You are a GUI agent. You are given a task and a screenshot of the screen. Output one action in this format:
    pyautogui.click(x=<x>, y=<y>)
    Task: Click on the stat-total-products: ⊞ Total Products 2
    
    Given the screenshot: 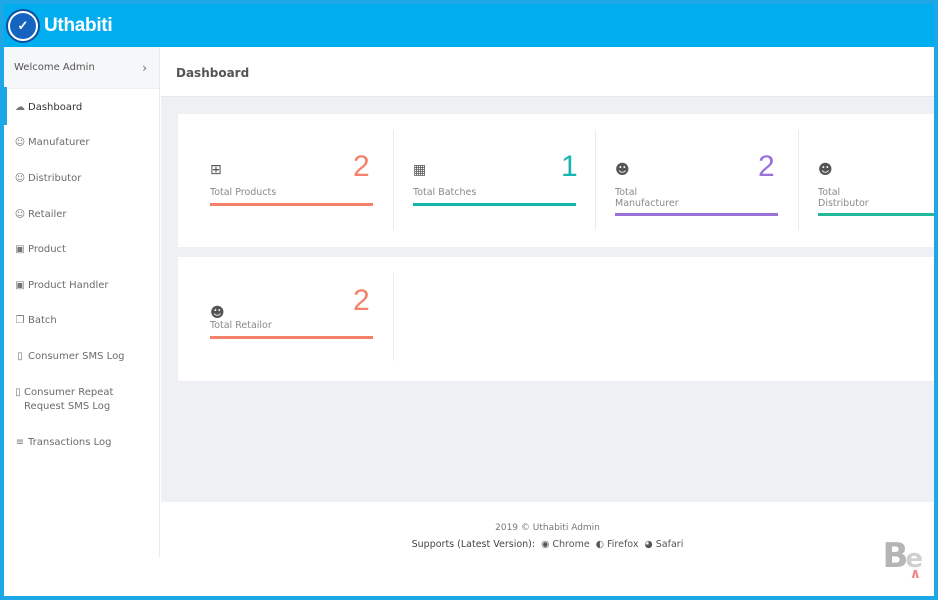 What is the action you would take?
    pyautogui.click(x=279, y=180)
    